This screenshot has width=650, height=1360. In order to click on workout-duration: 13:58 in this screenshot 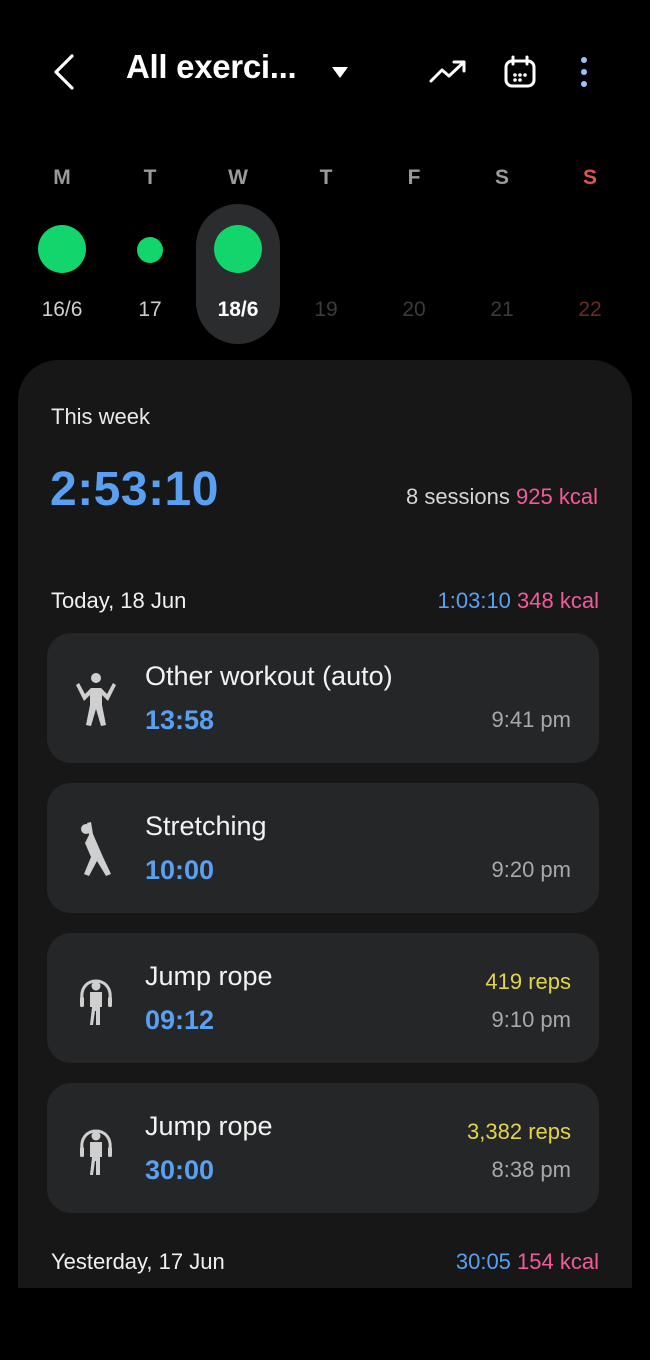, I will do `click(180, 720)`.